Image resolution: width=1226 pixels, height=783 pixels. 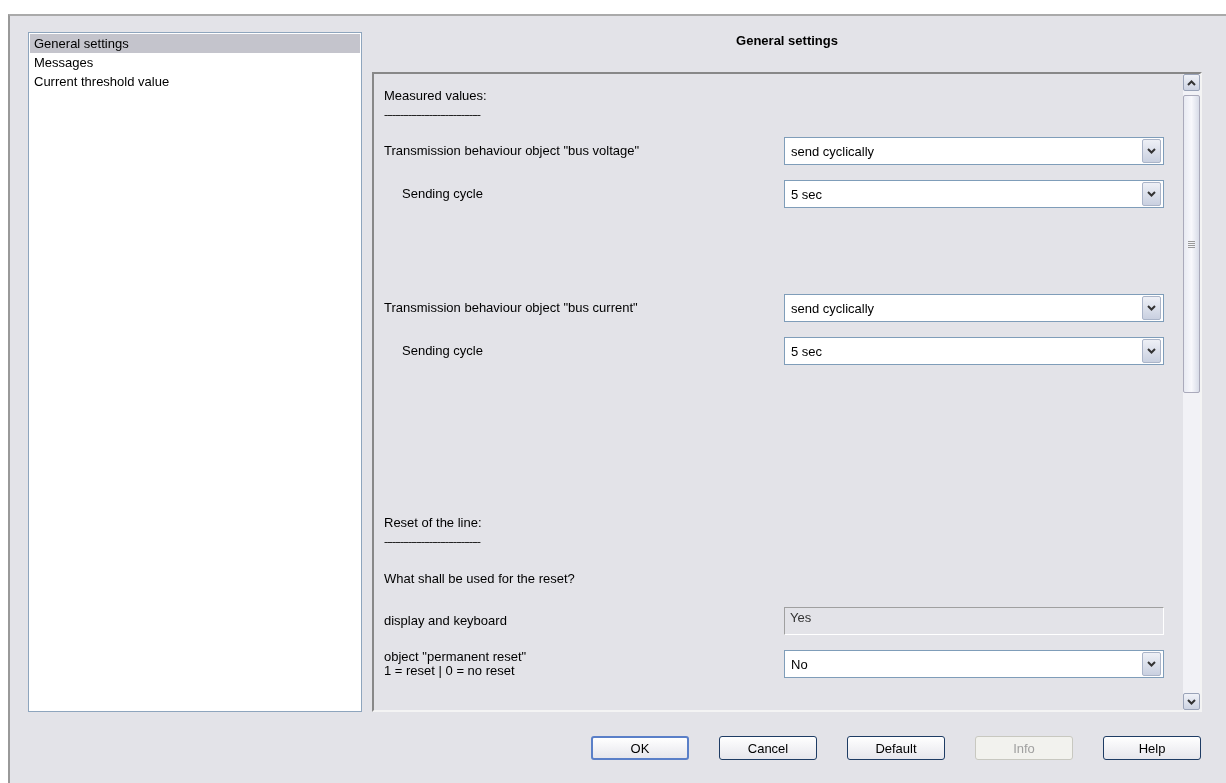 I want to click on parameter-label: Transmission behaviour object "bus voltage", so click(x=512, y=151).